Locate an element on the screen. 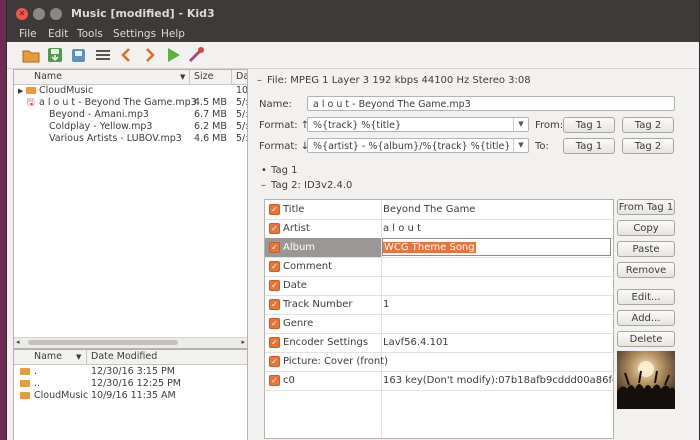 This screenshot has height=440, width=700. tag-value: 1 is located at coordinates (386, 304).